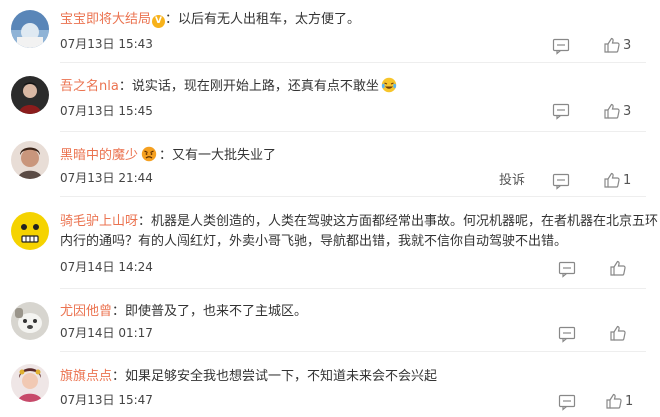  What do you see at coordinates (99, 155) in the screenshot?
I see `username: 黑暗中的魔少` at bounding box center [99, 155].